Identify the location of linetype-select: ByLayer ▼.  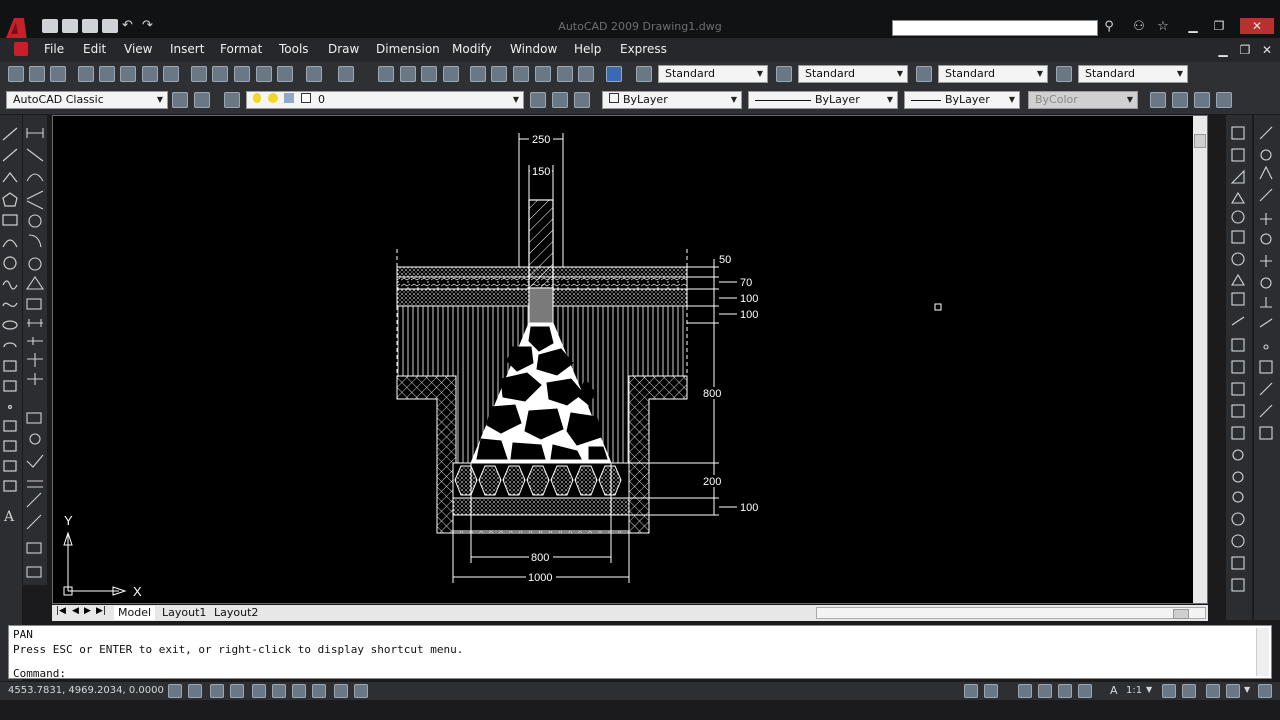
(823, 100).